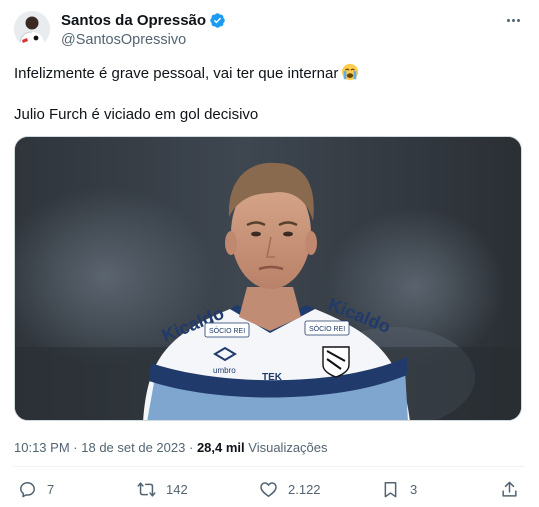  What do you see at coordinates (224, 370) in the screenshot?
I see `svg-text: umbro` at bounding box center [224, 370].